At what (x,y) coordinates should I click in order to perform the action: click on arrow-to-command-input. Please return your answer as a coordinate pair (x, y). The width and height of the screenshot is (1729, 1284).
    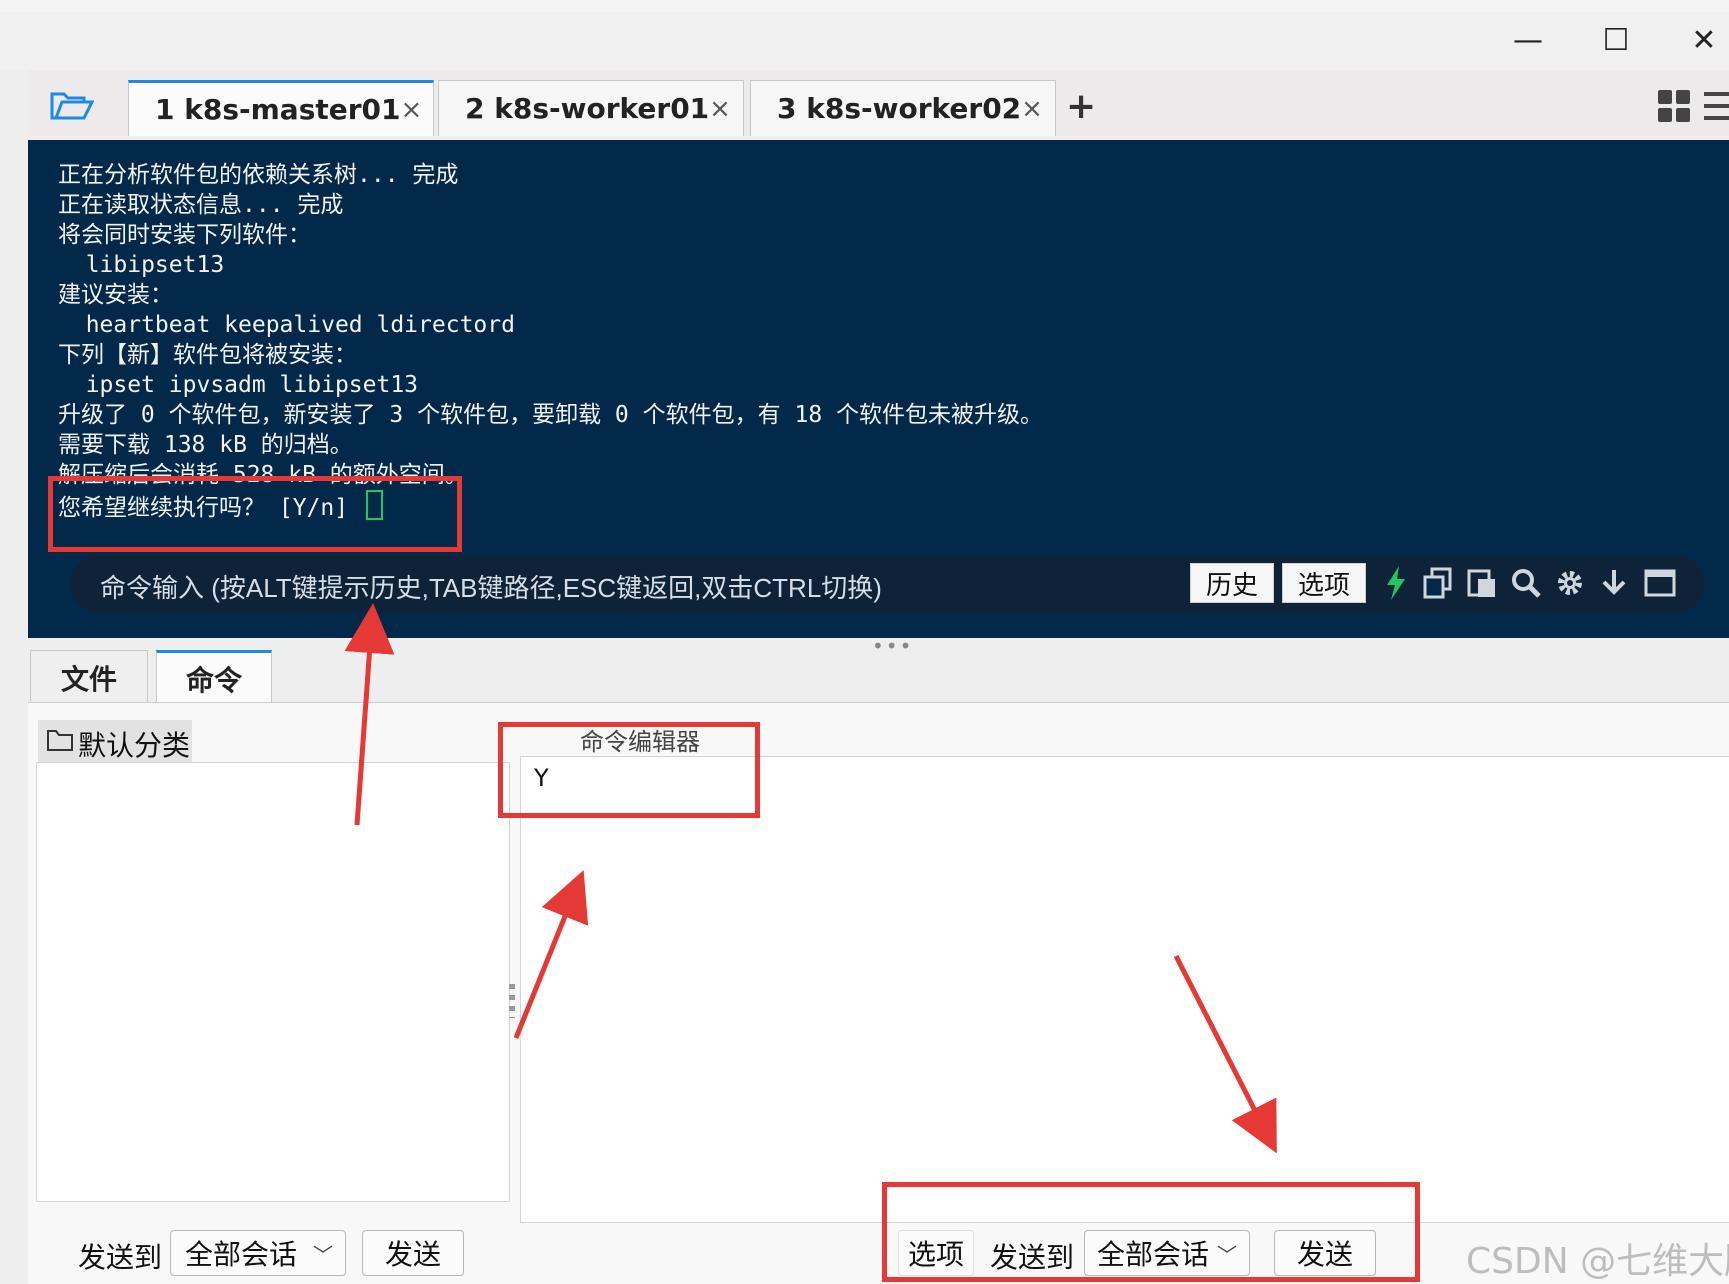
    Looking at the image, I should click on (369, 714).